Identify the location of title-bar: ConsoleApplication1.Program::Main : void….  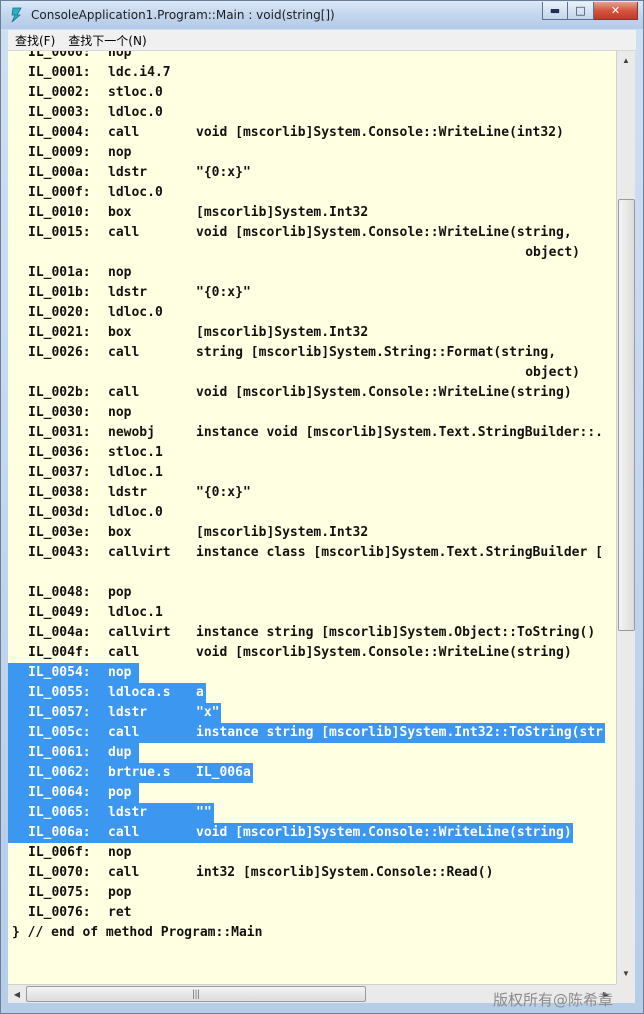
(322, 15).